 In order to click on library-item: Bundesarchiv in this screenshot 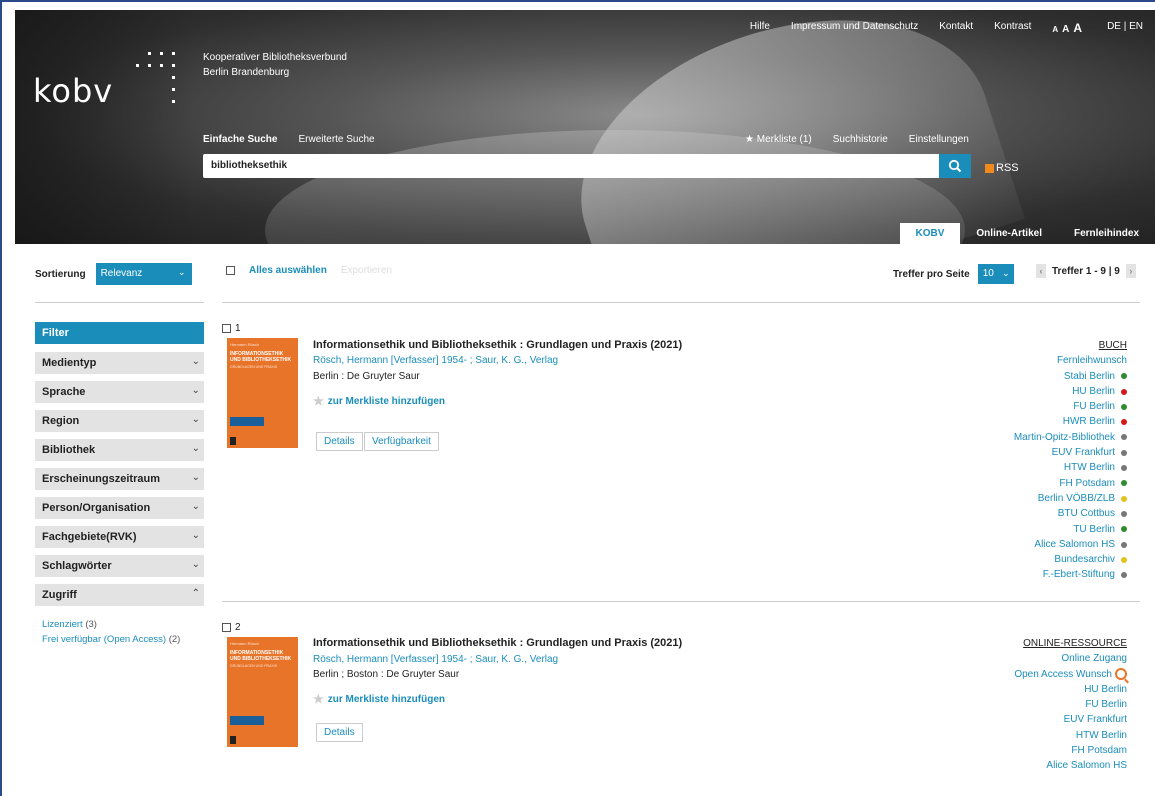, I will do `click(1070, 559)`.